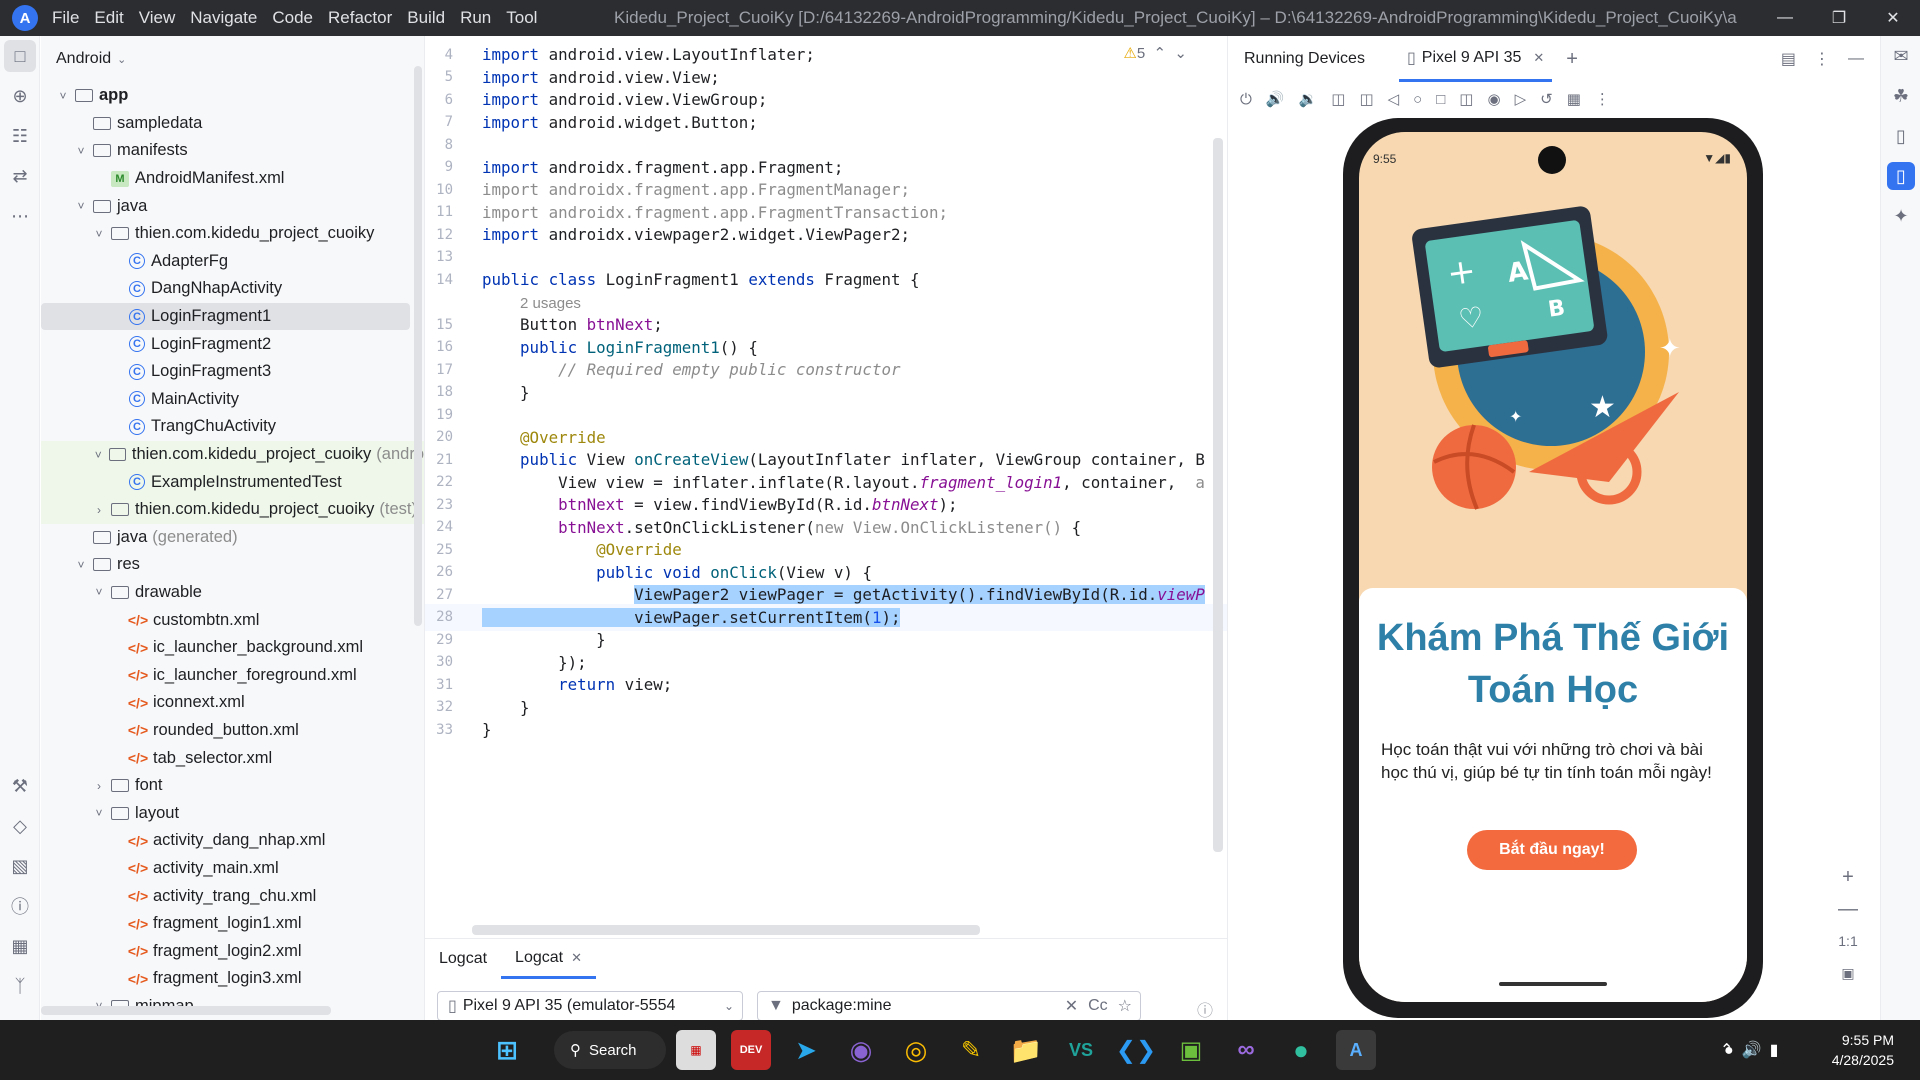  What do you see at coordinates (861, 1050) in the screenshot?
I see `github-app-icon: ◉` at bounding box center [861, 1050].